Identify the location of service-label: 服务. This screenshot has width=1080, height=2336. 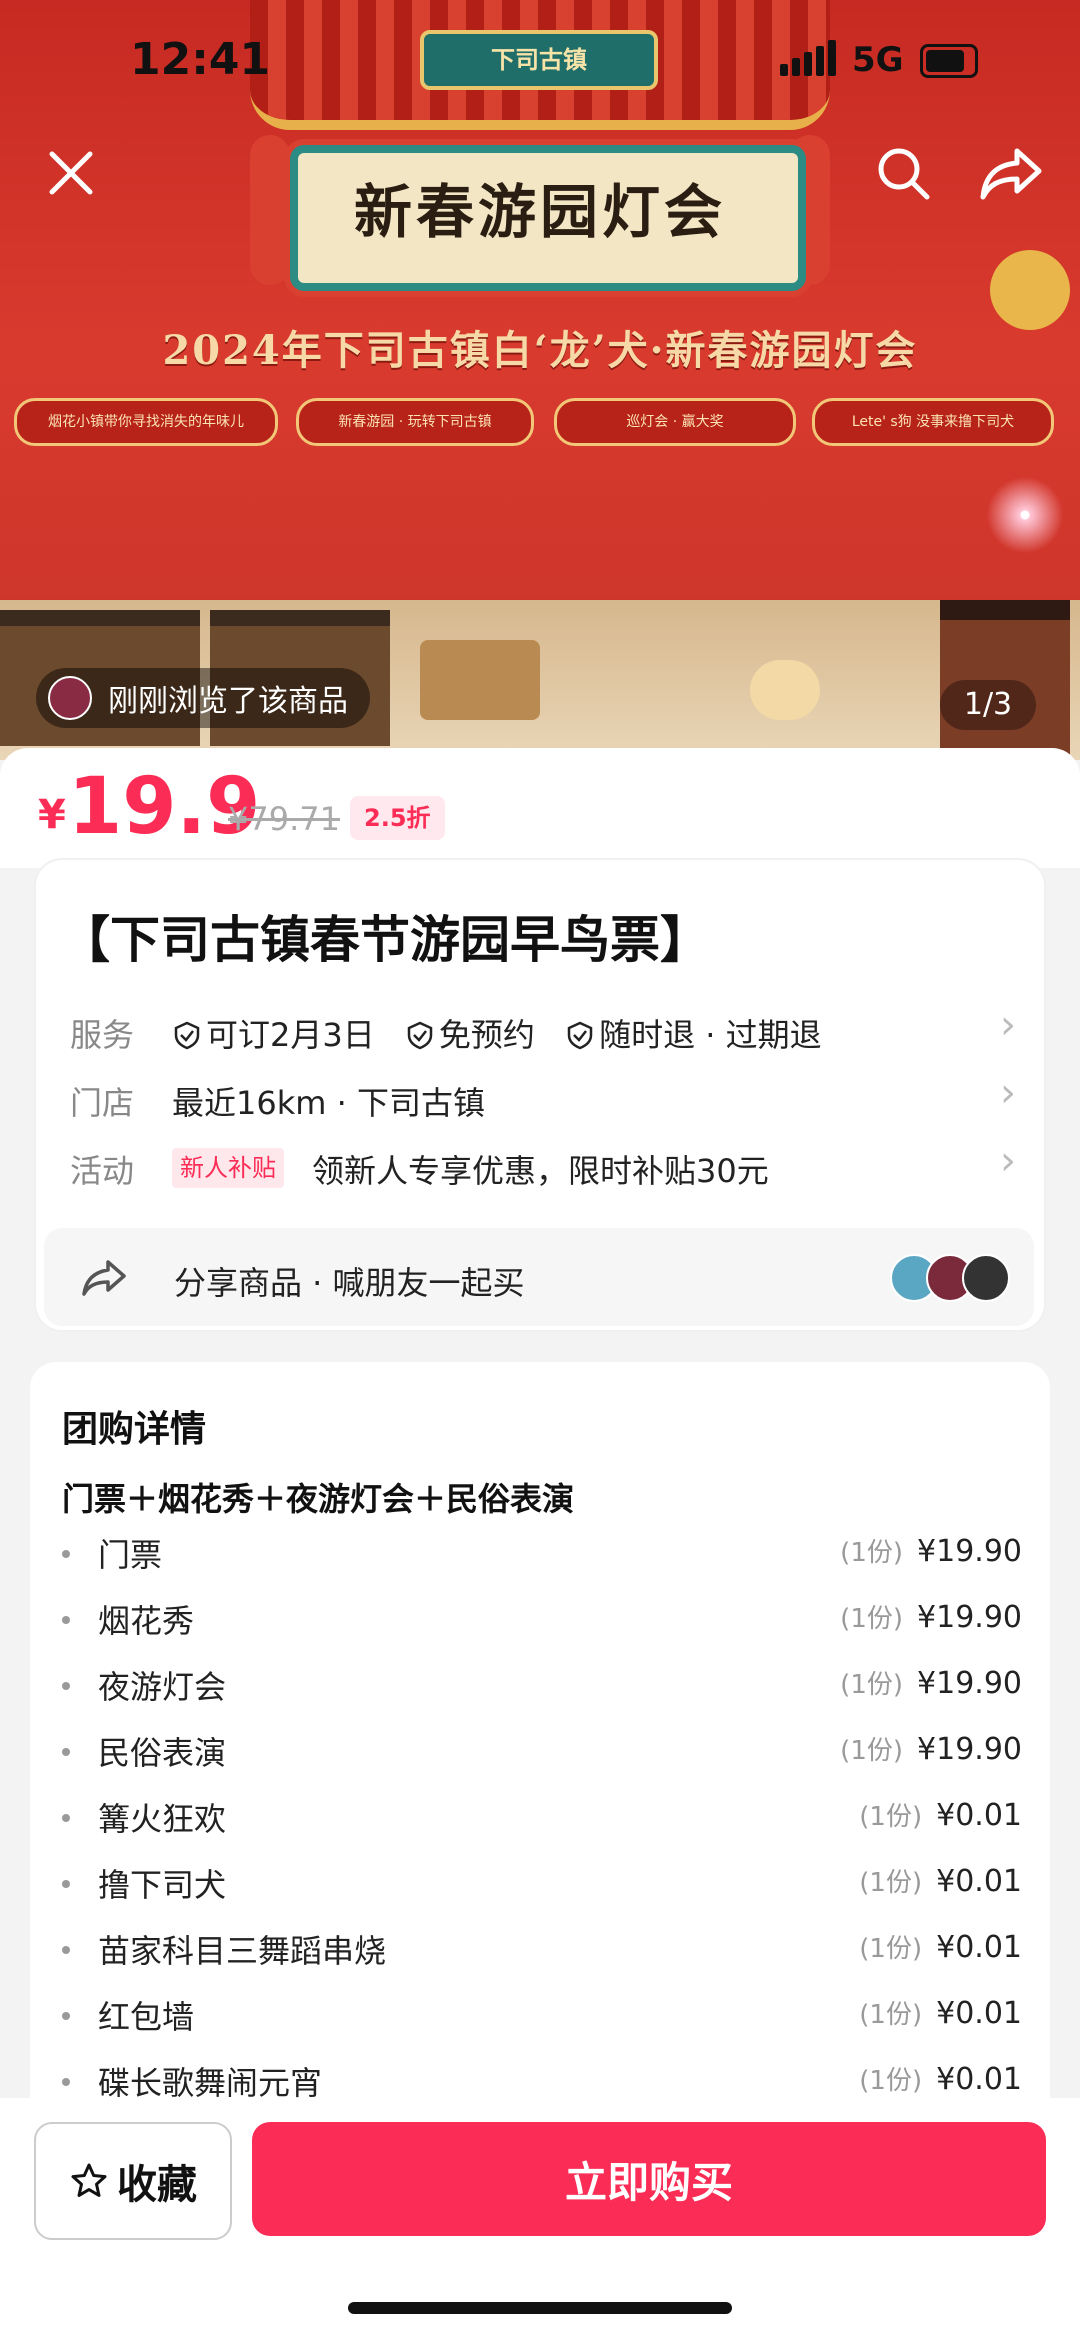
(102, 1035).